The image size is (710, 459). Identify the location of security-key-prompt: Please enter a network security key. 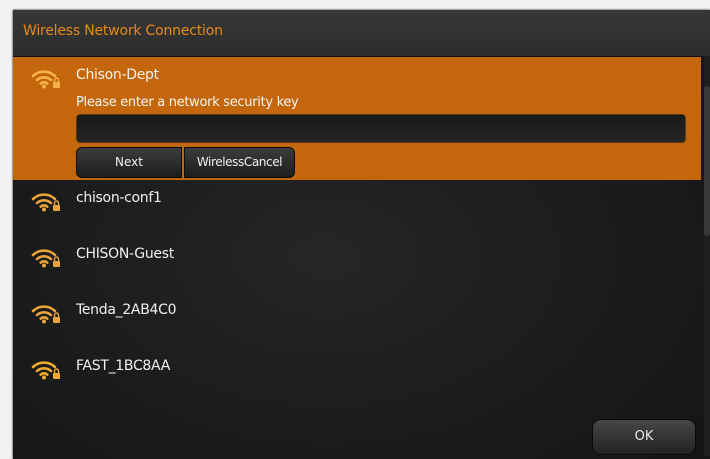
(187, 102).